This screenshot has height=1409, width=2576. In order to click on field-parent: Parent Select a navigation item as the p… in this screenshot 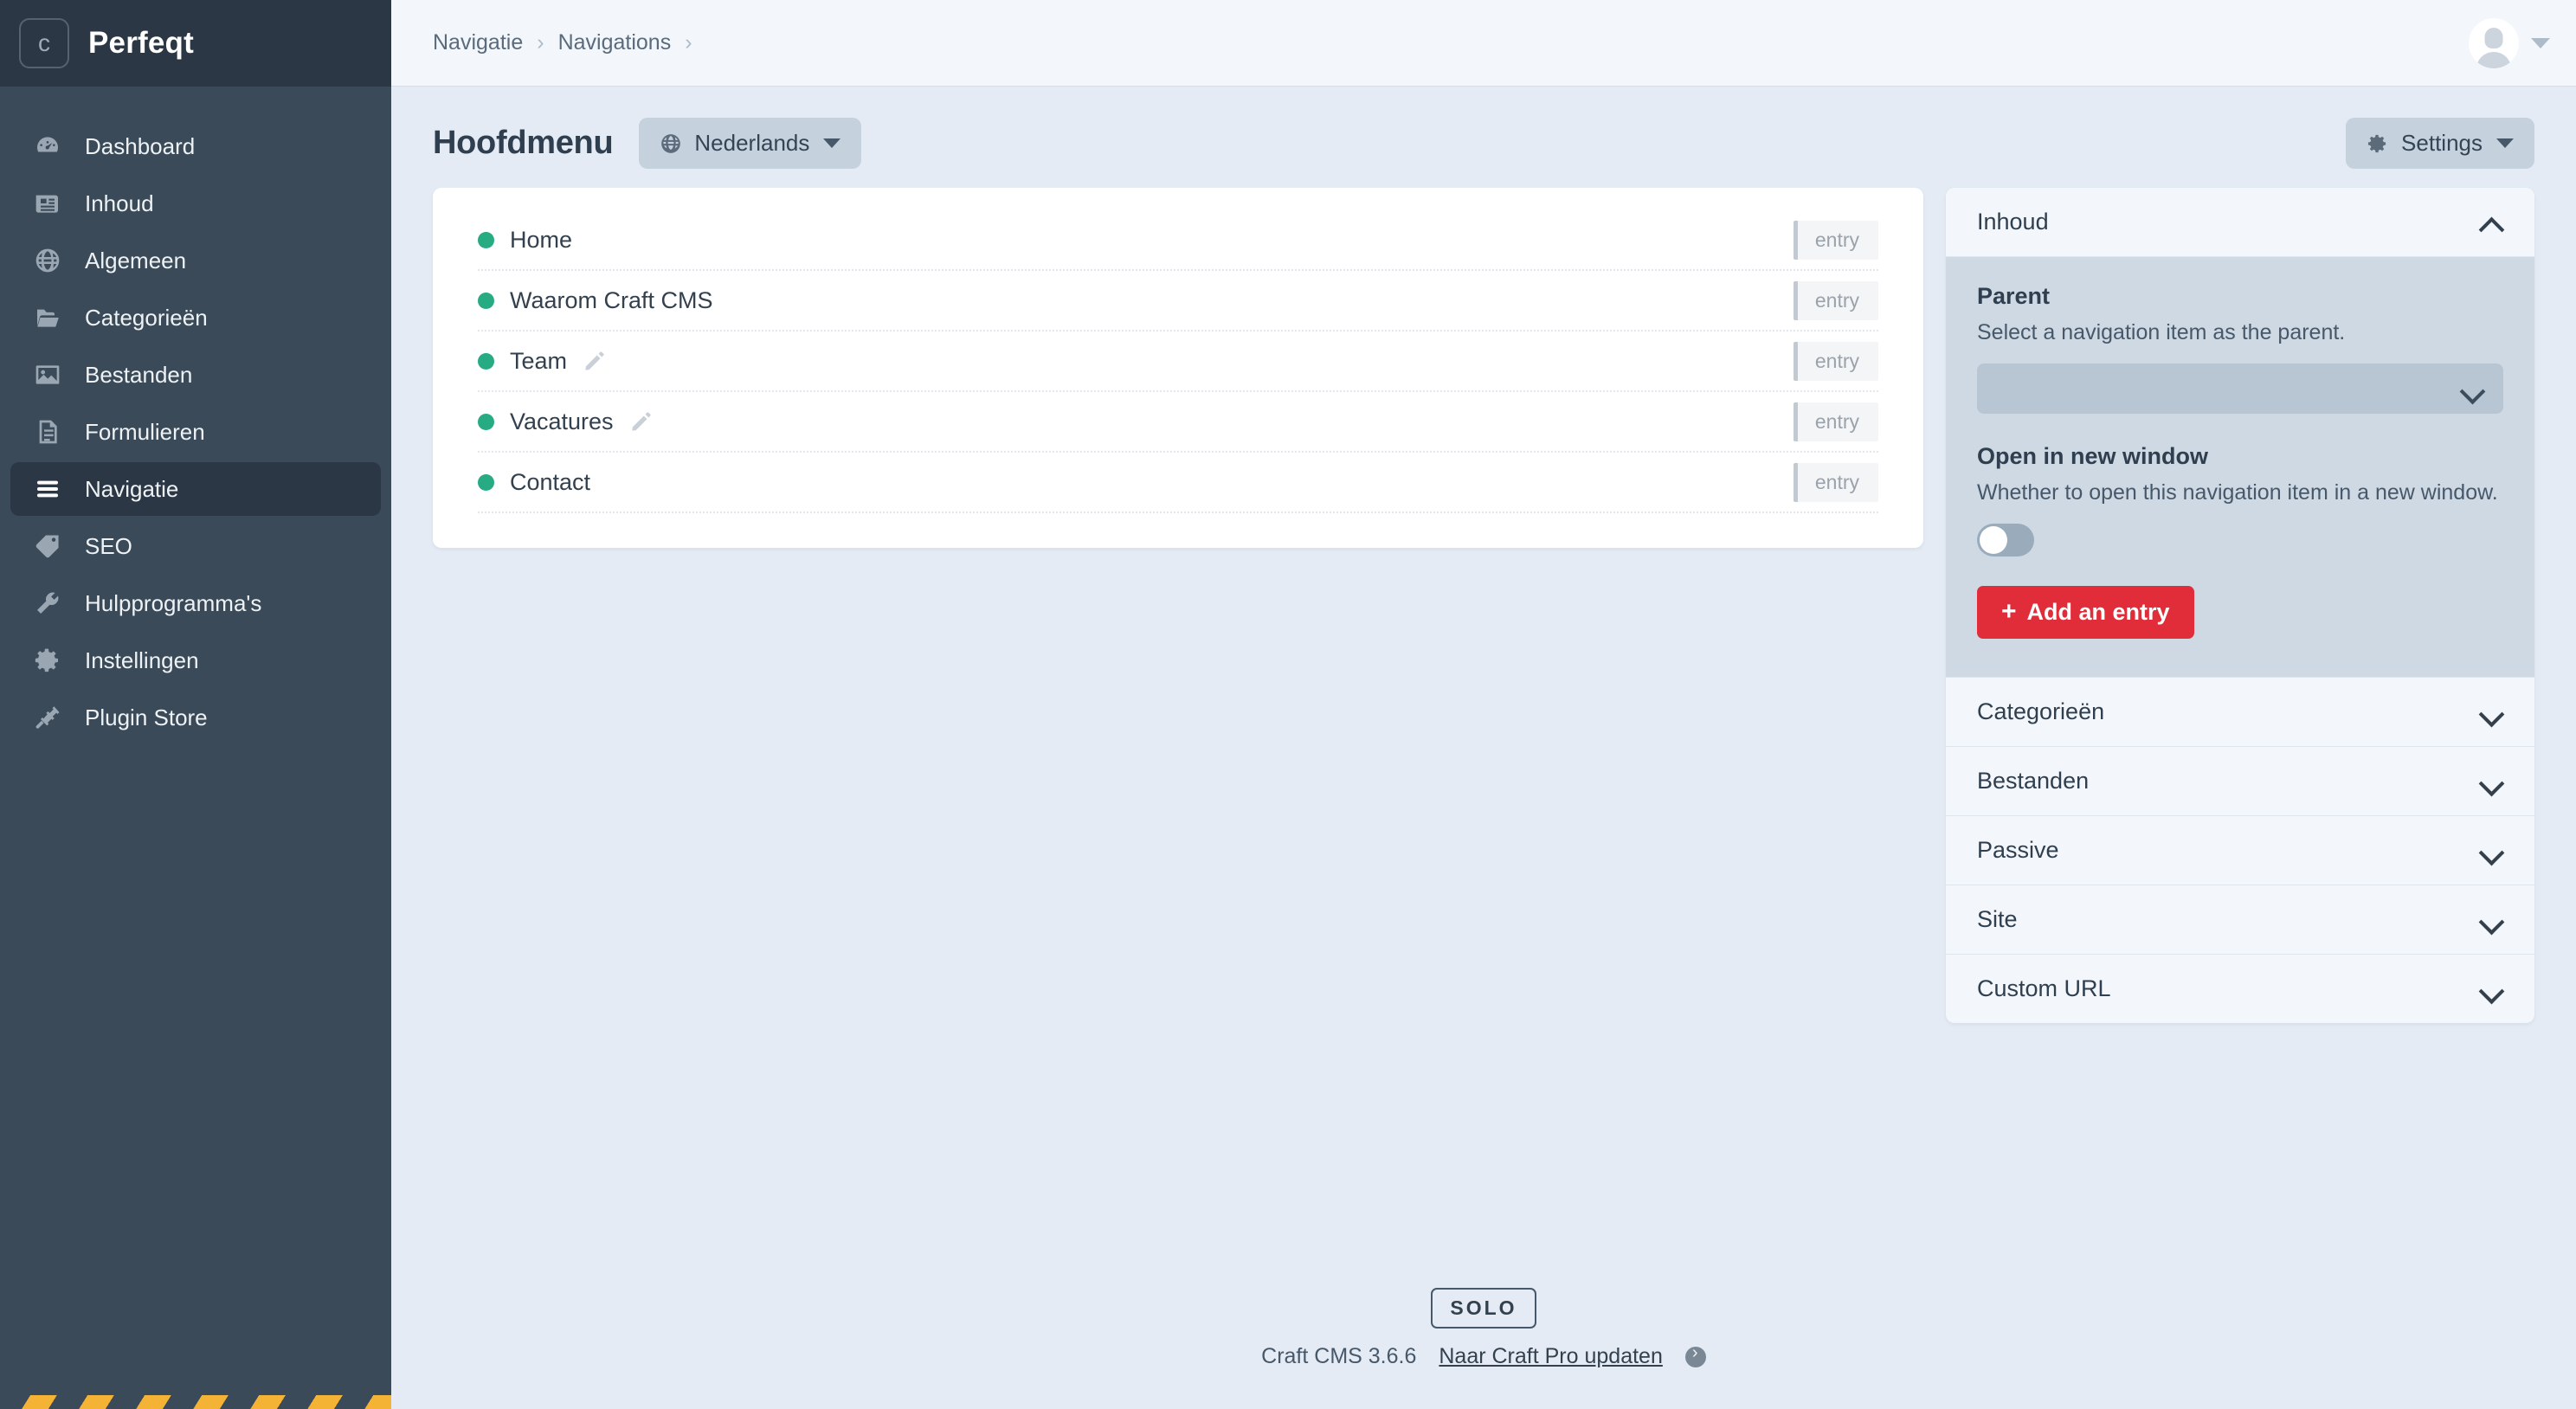, I will do `click(2240, 348)`.